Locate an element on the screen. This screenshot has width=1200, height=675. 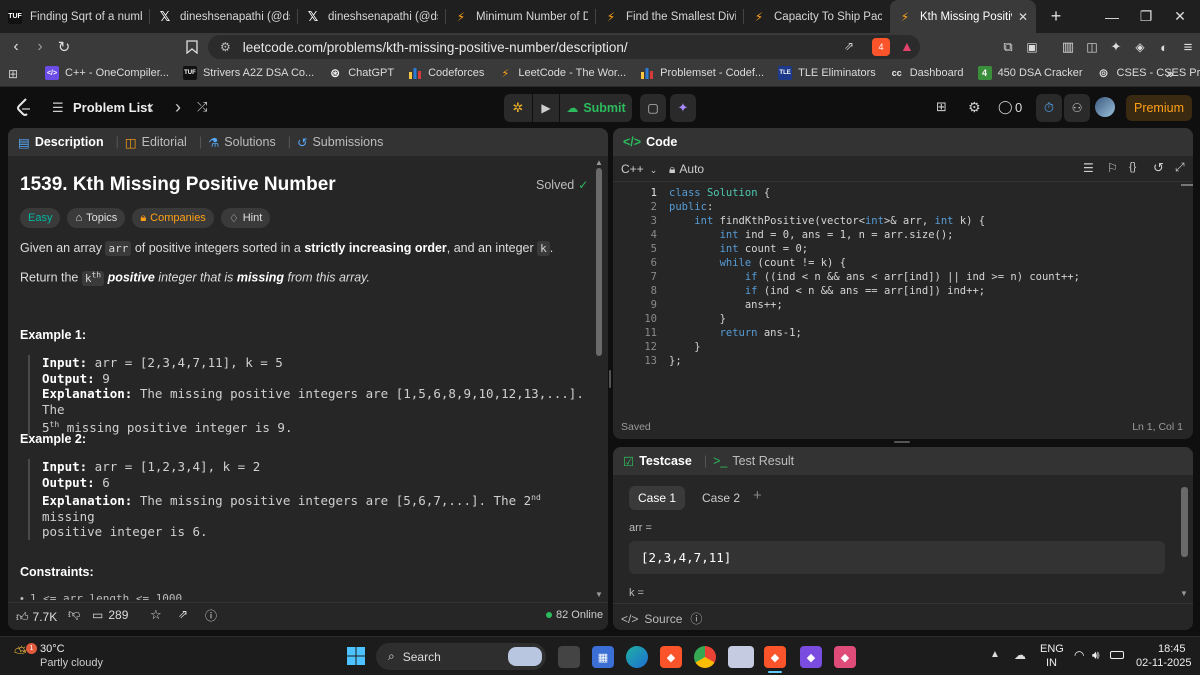
ai-sparkle-icon: ✦ is located at coordinates (683, 108).